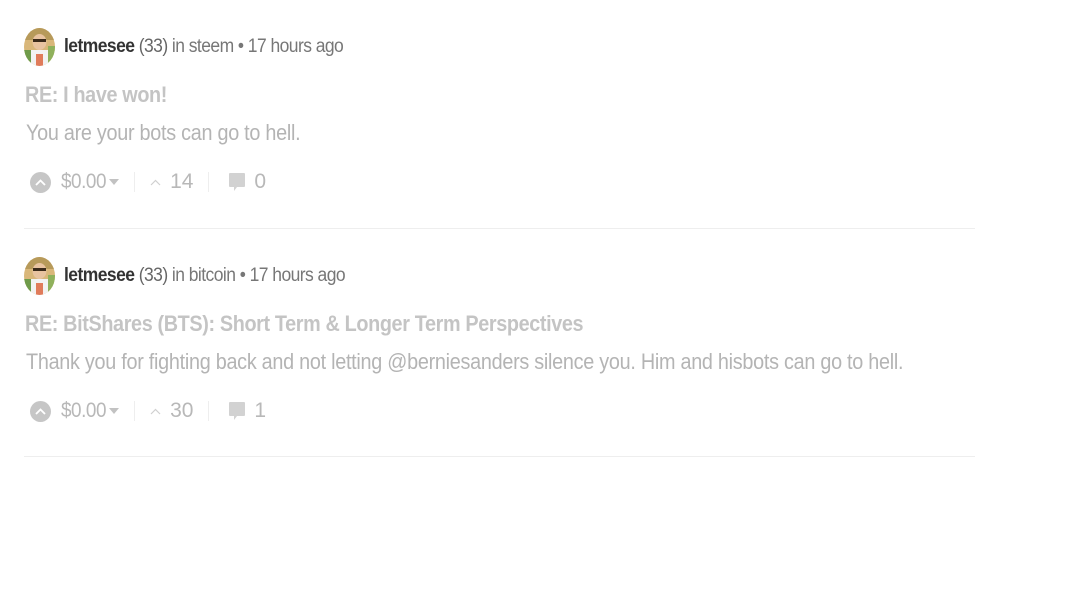 The width and height of the screenshot is (1091, 593). I want to click on post-byline: letmesee (33) in bitcoin • 17 hours ago, so click(205, 276).